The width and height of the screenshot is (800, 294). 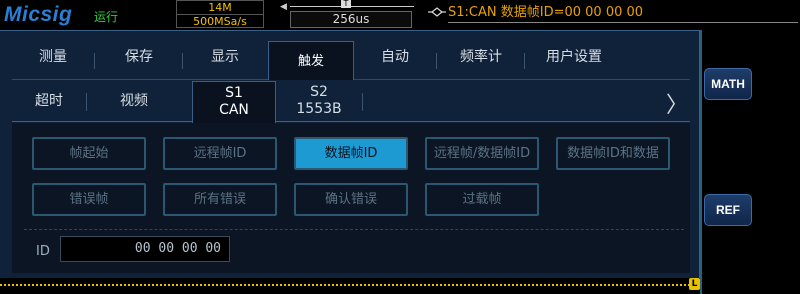 What do you see at coordinates (352, 6) in the screenshot?
I see `timebase-track` at bounding box center [352, 6].